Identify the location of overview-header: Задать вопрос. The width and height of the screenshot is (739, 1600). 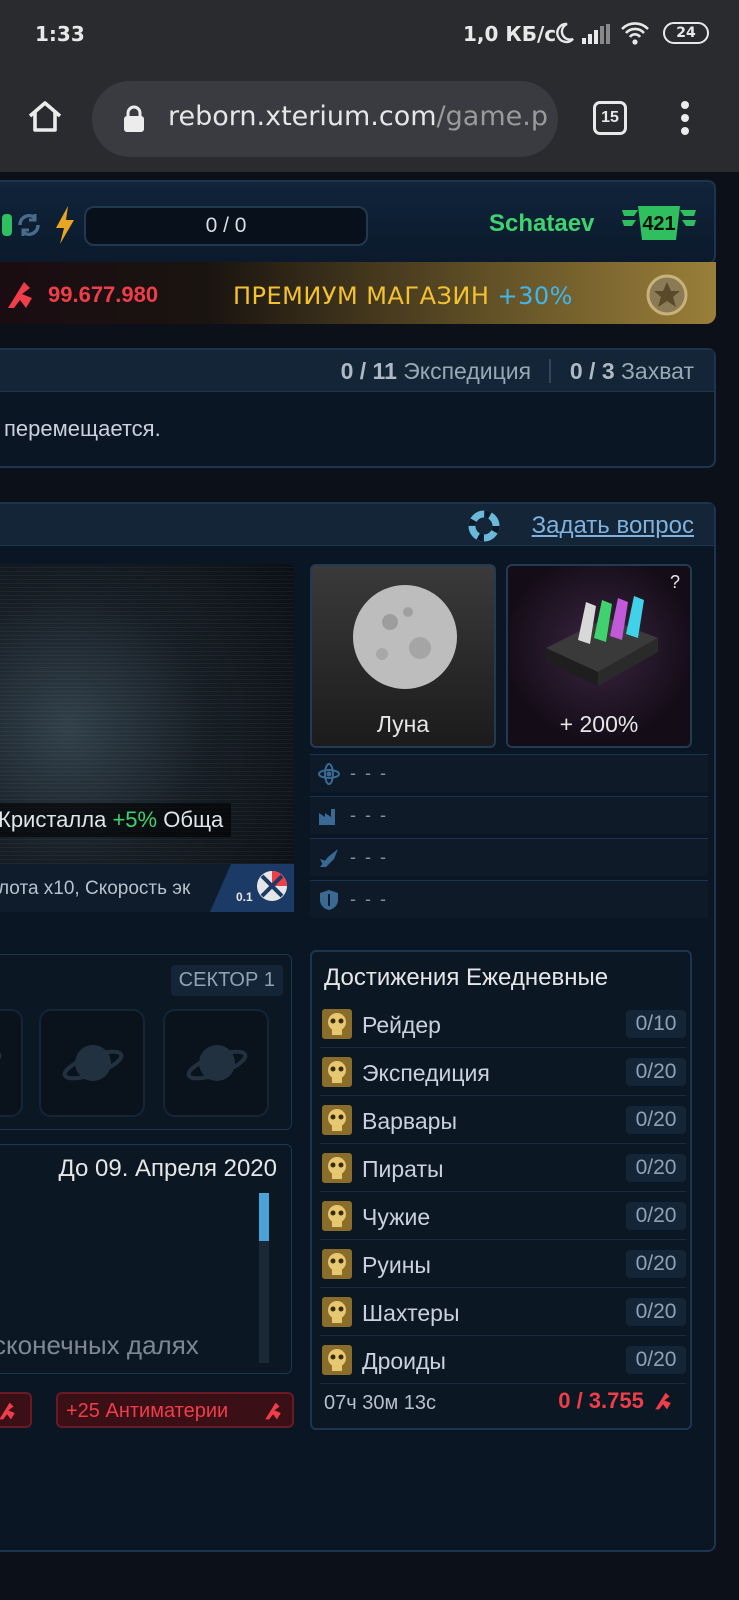
(357, 525).